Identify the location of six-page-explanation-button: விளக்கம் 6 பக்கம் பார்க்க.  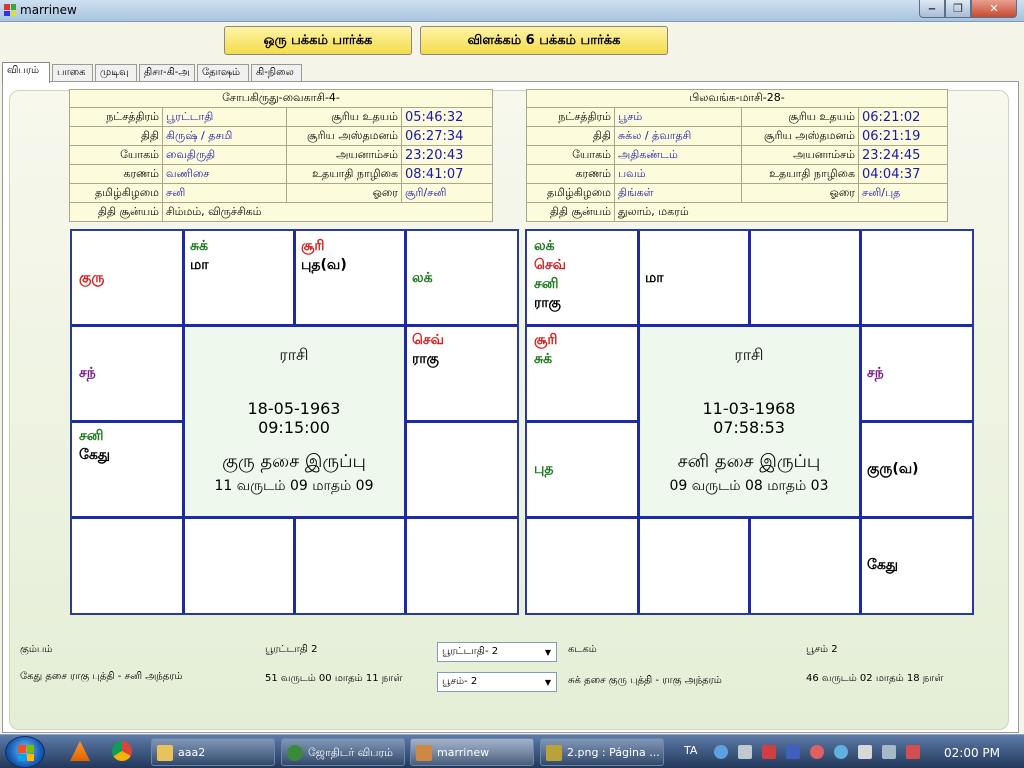
(544, 40).